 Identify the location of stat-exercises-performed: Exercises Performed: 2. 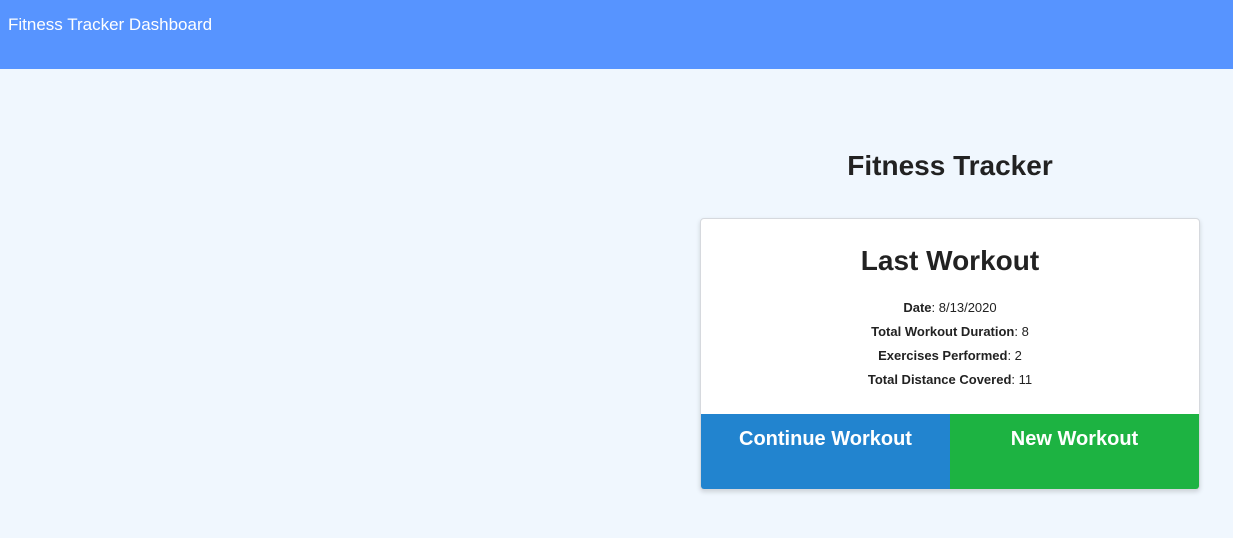
(950, 355).